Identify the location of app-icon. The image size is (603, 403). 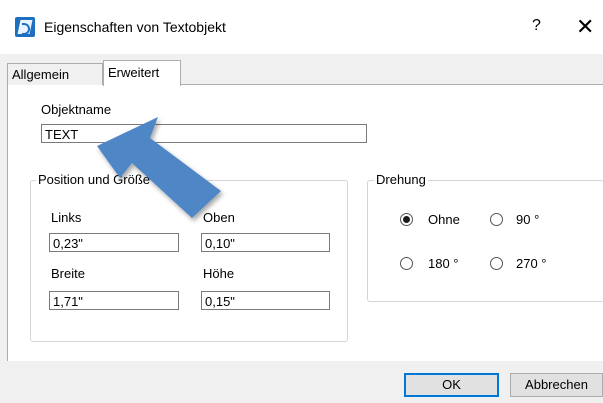
(25, 27).